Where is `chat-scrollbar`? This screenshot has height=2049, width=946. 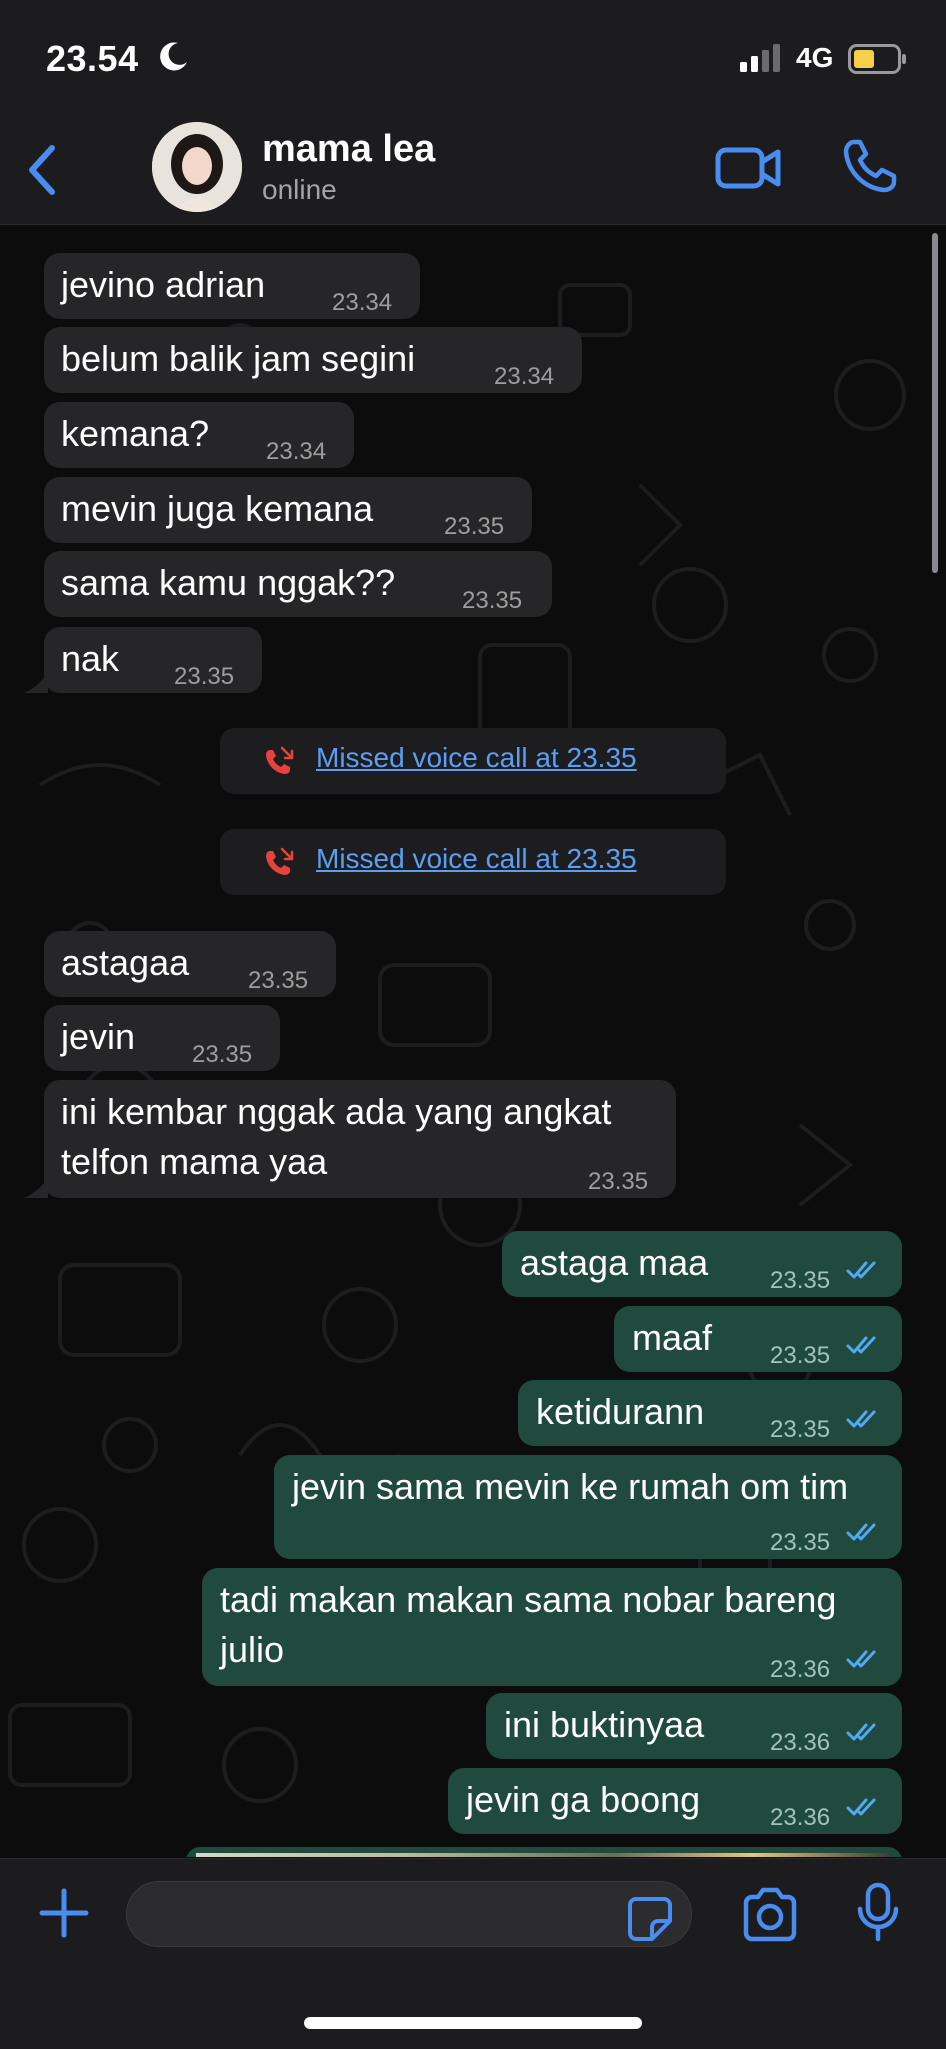
chat-scrollbar is located at coordinates (935, 403).